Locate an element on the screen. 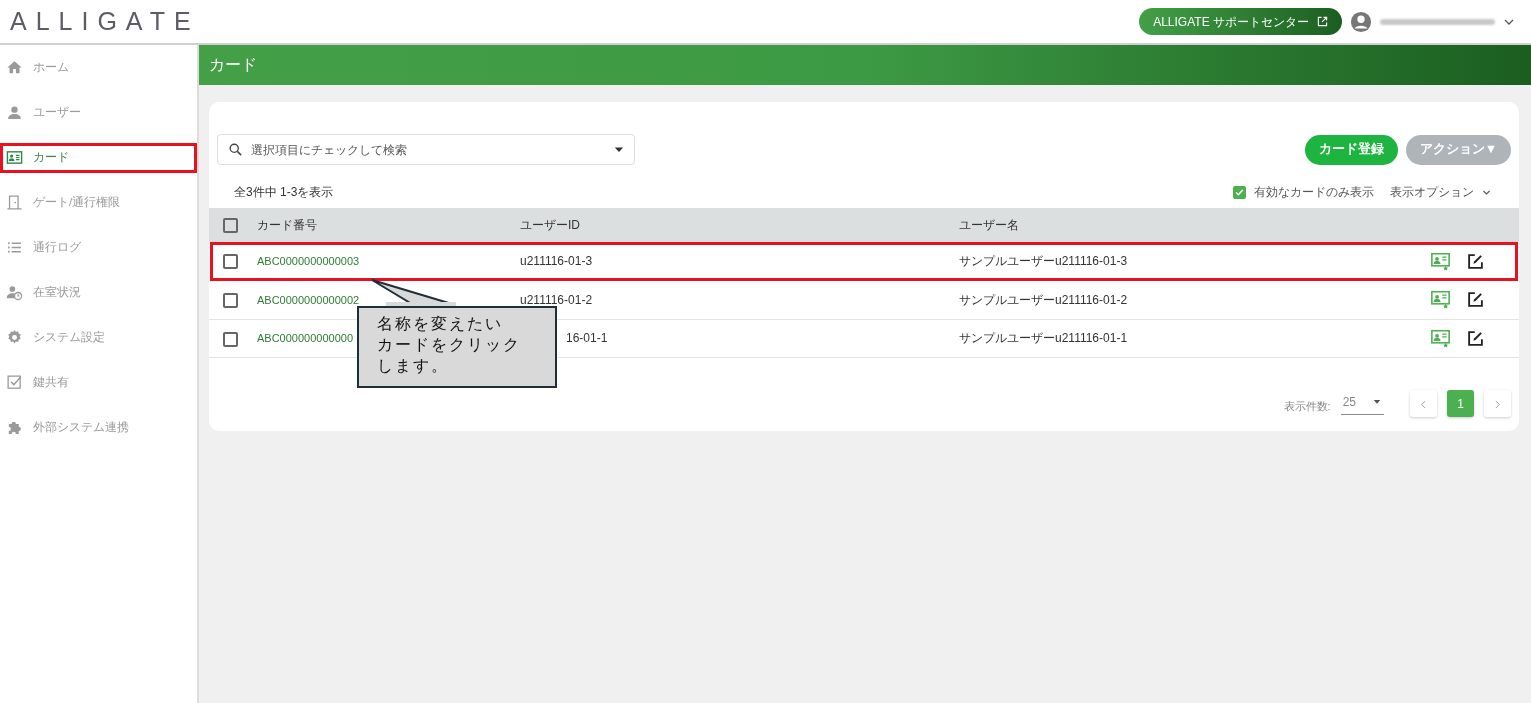  action-button: カード登録 is located at coordinates (1351, 149).